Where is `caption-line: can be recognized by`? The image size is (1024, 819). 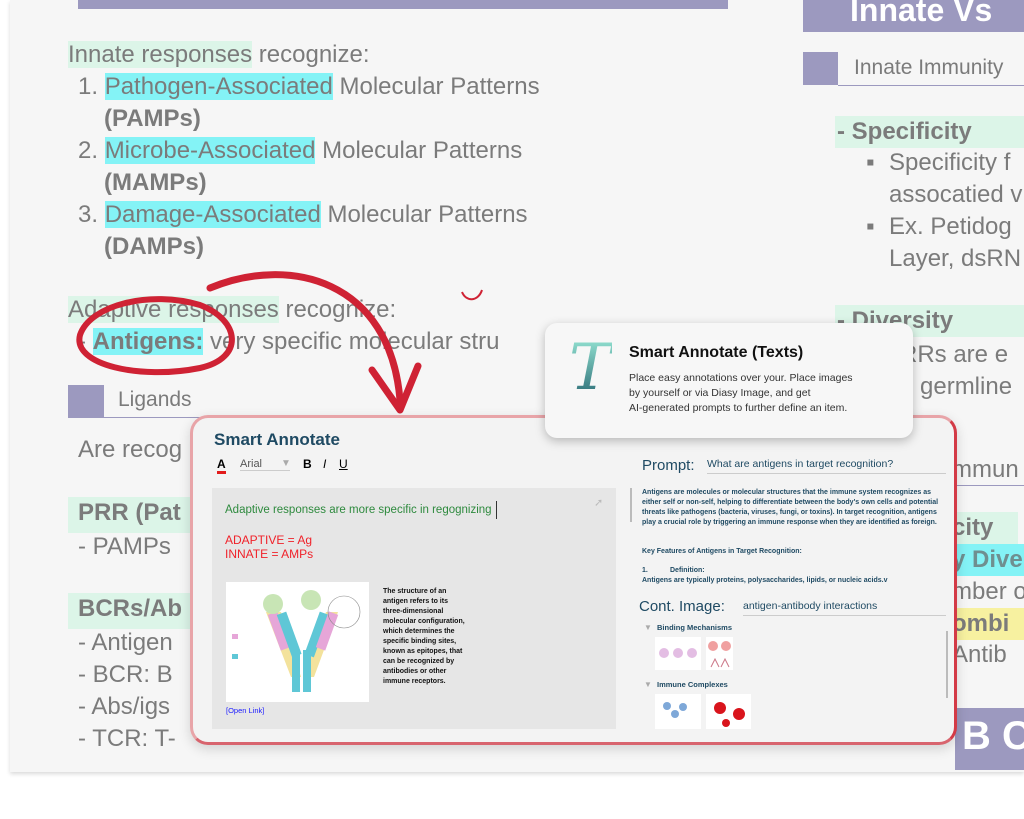
caption-line: can be recognized by is located at coordinates (419, 661).